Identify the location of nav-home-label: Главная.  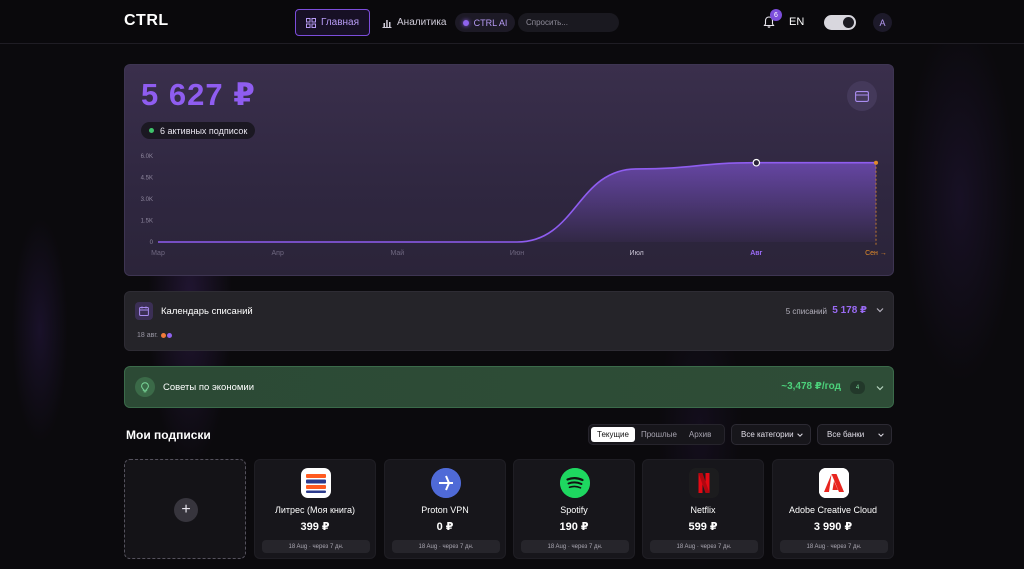
(340, 22).